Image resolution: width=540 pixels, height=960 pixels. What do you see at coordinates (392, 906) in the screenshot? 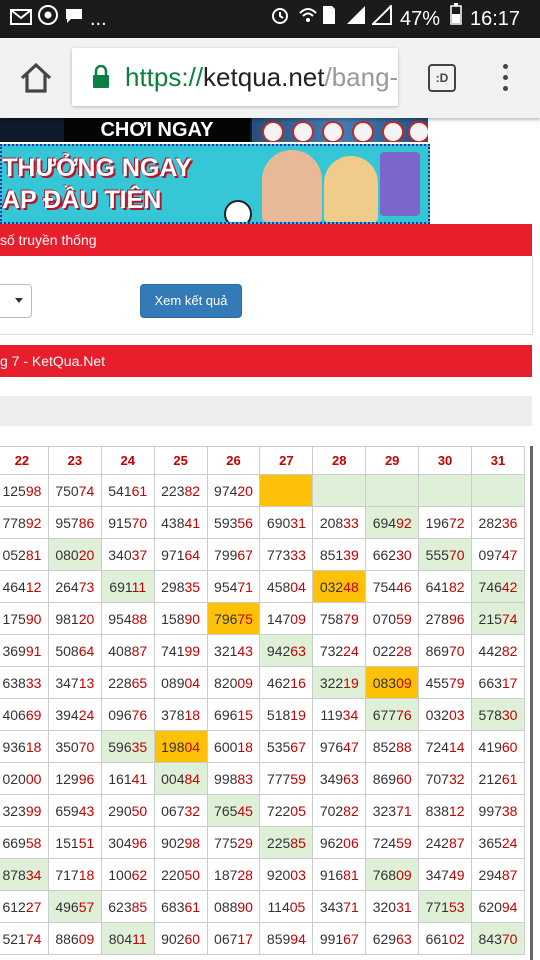
I see `result-cell: 32031` at bounding box center [392, 906].